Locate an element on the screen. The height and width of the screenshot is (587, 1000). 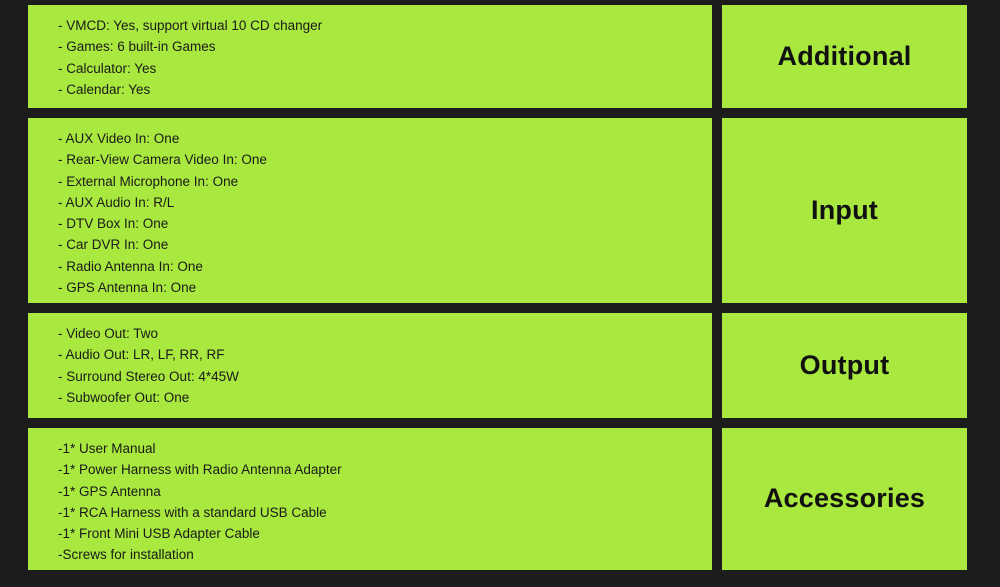
list-item: - Video Out: Two is located at coordinates (108, 333).